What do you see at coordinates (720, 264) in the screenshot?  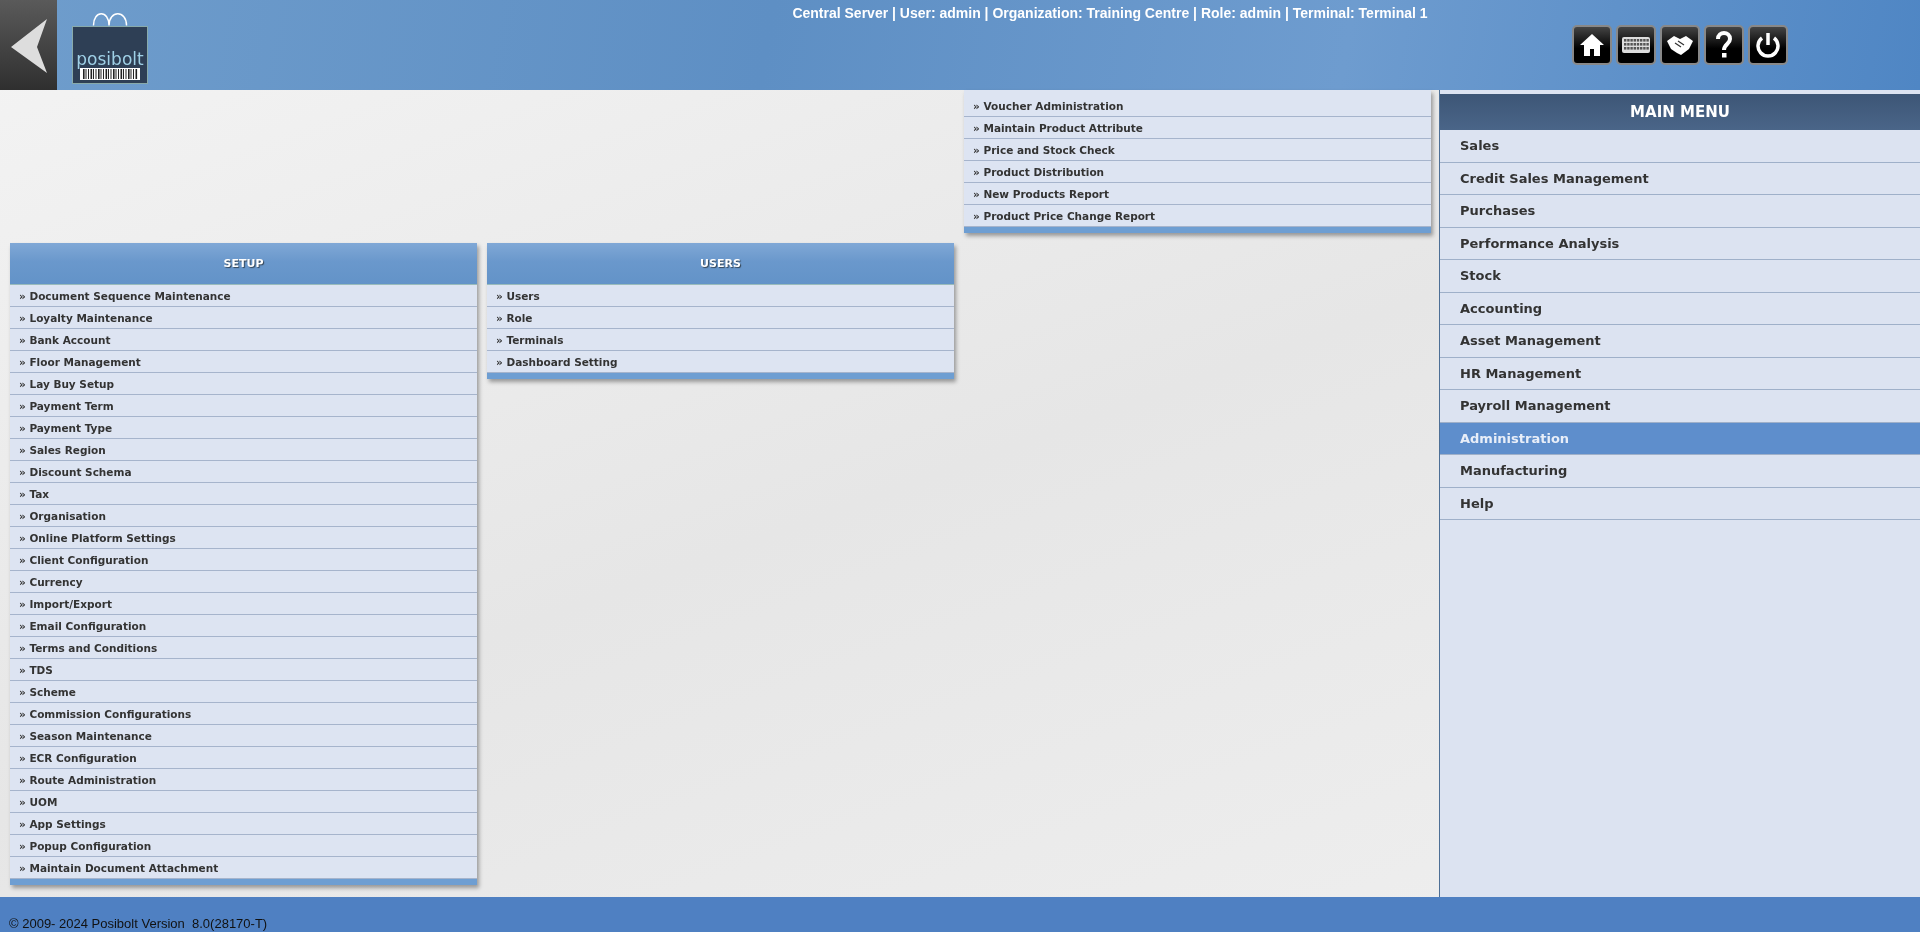 I see `panel-header: USERS` at bounding box center [720, 264].